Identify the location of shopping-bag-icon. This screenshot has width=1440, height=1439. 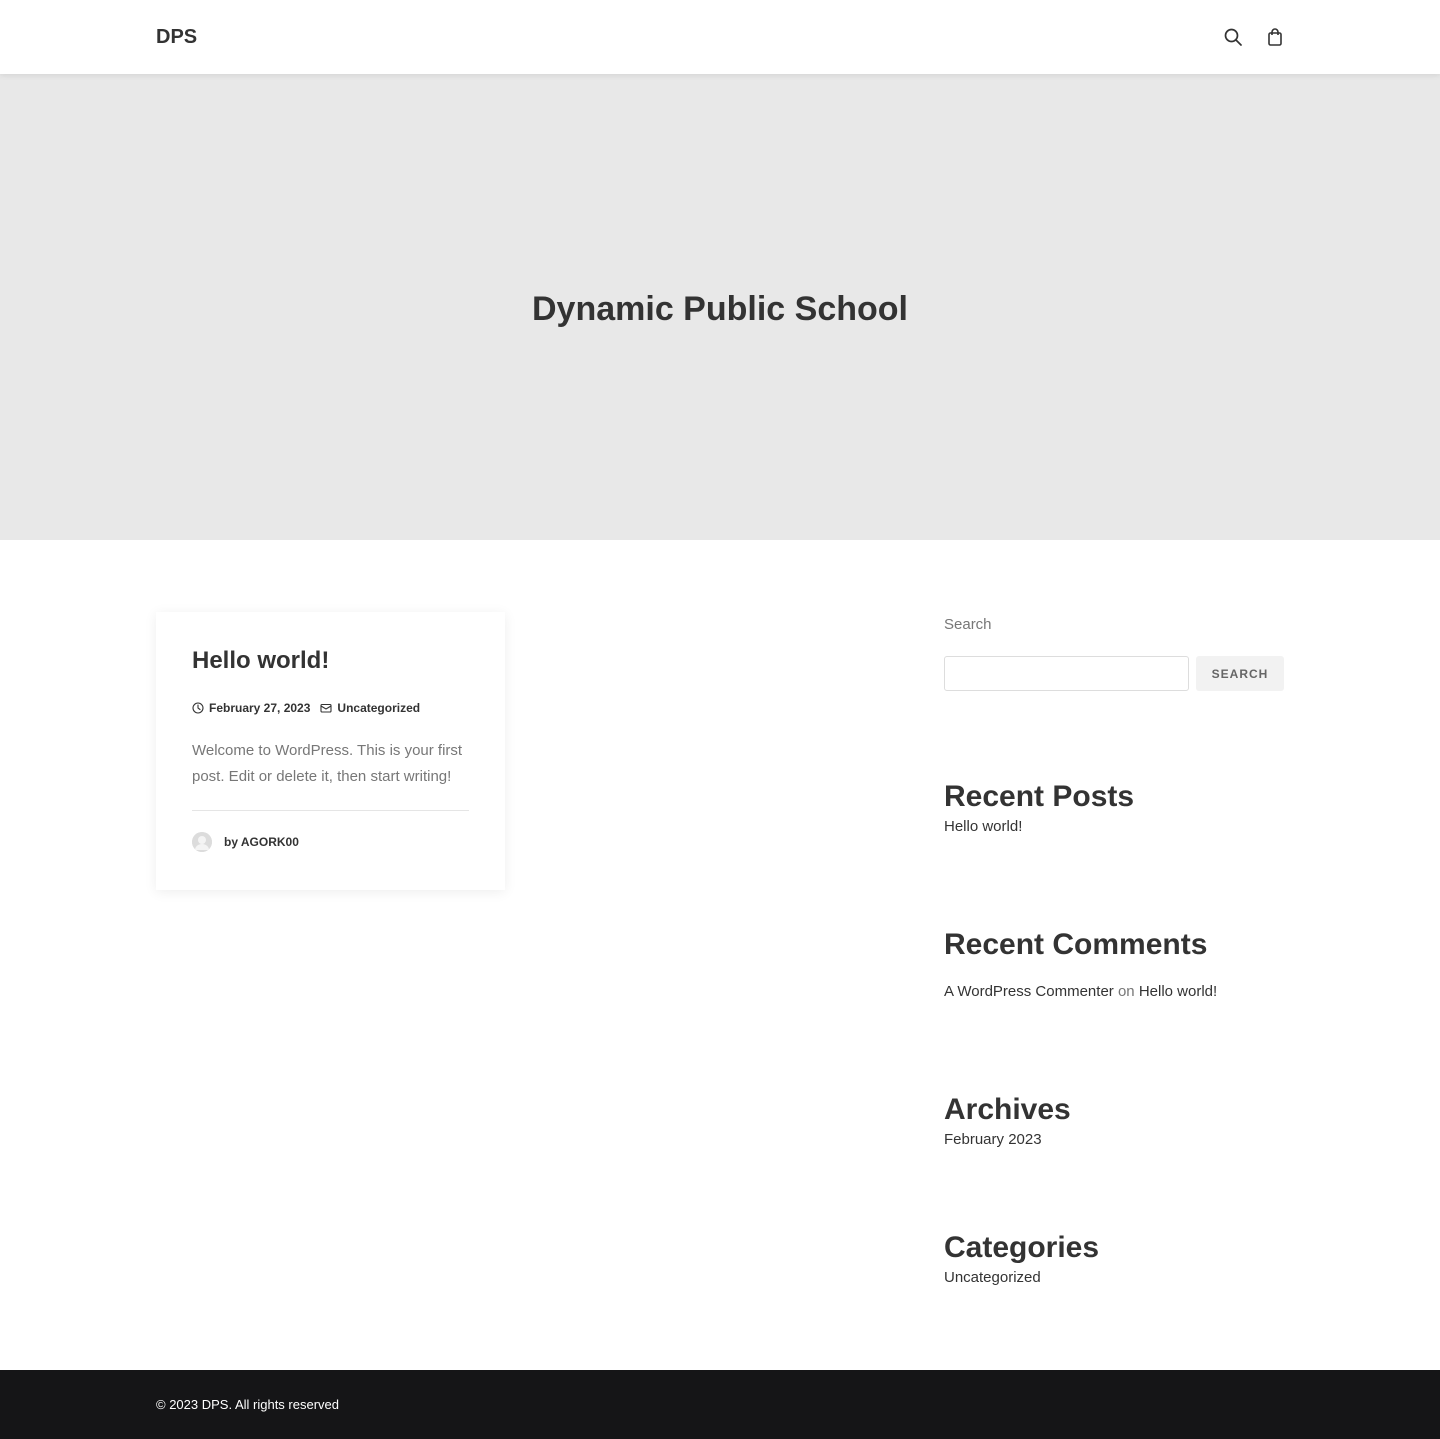
(1275, 37).